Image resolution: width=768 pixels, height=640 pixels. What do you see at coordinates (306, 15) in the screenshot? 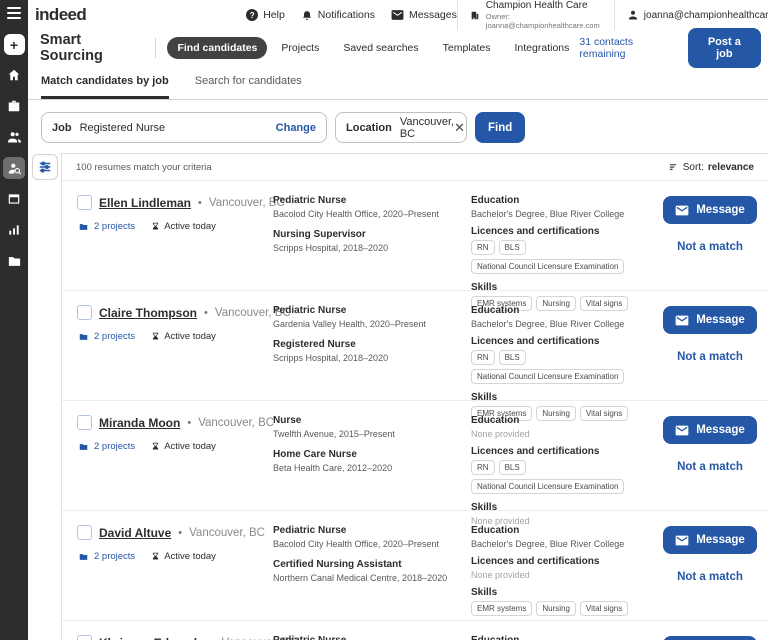
I see `bell-icon` at bounding box center [306, 15].